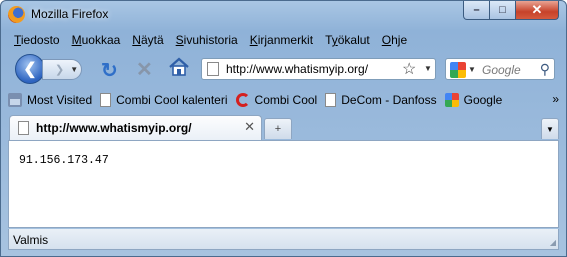 The image size is (567, 257). I want to click on c-logo-icon, so click(242, 100).